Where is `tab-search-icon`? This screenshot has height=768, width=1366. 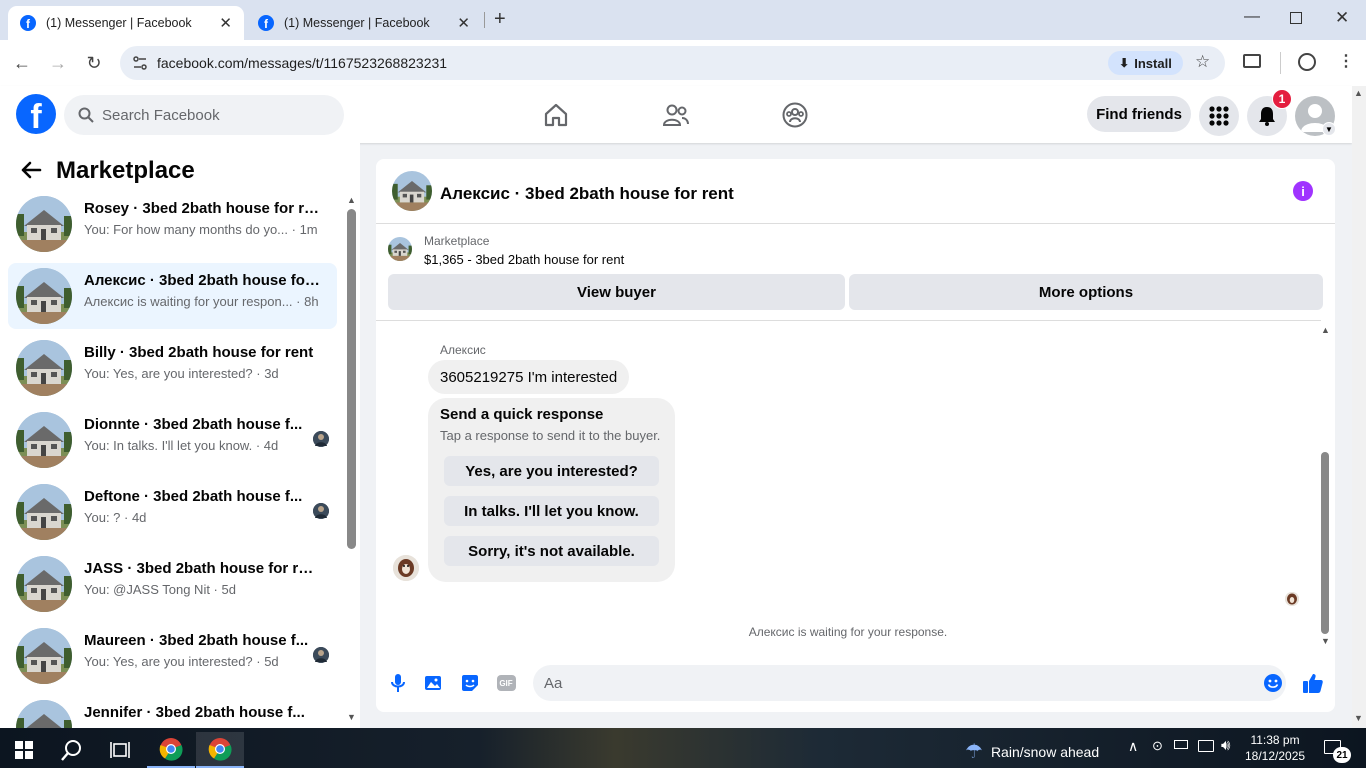
tab-search-icon is located at coordinates (1252, 61).